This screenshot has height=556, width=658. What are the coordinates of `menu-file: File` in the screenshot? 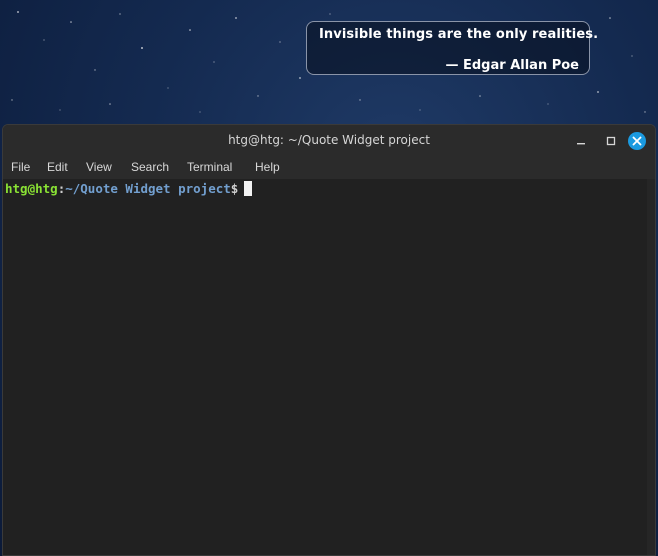 It's located at (20, 167).